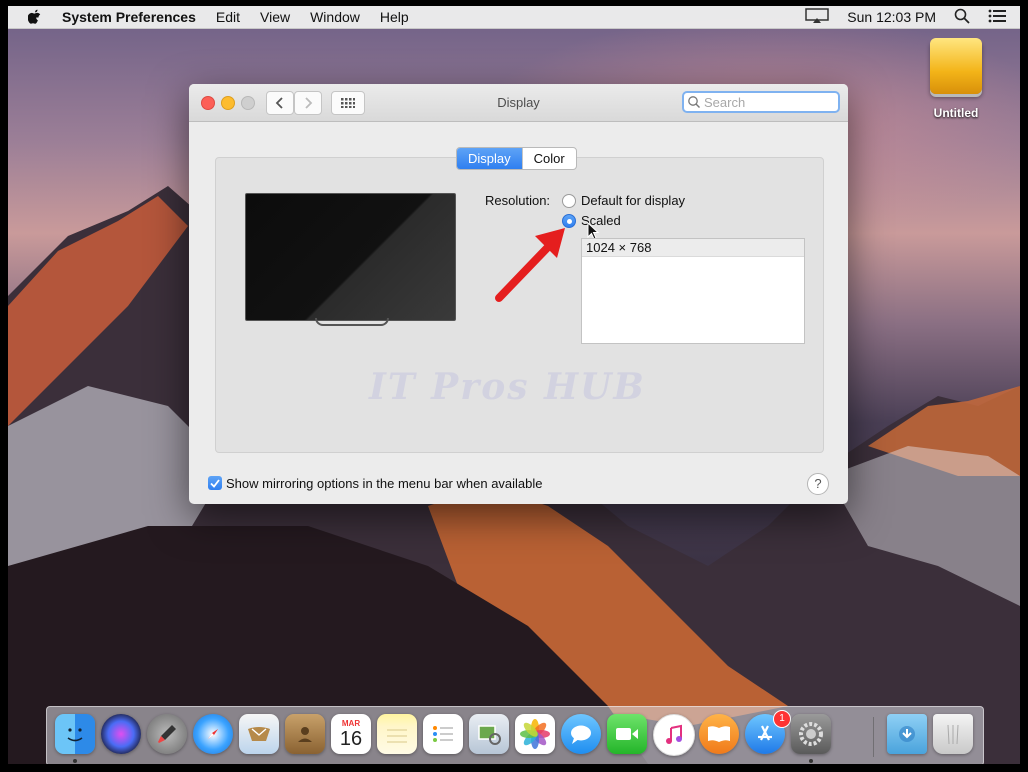  What do you see at coordinates (907, 734) in the screenshot?
I see `downloads-icon` at bounding box center [907, 734].